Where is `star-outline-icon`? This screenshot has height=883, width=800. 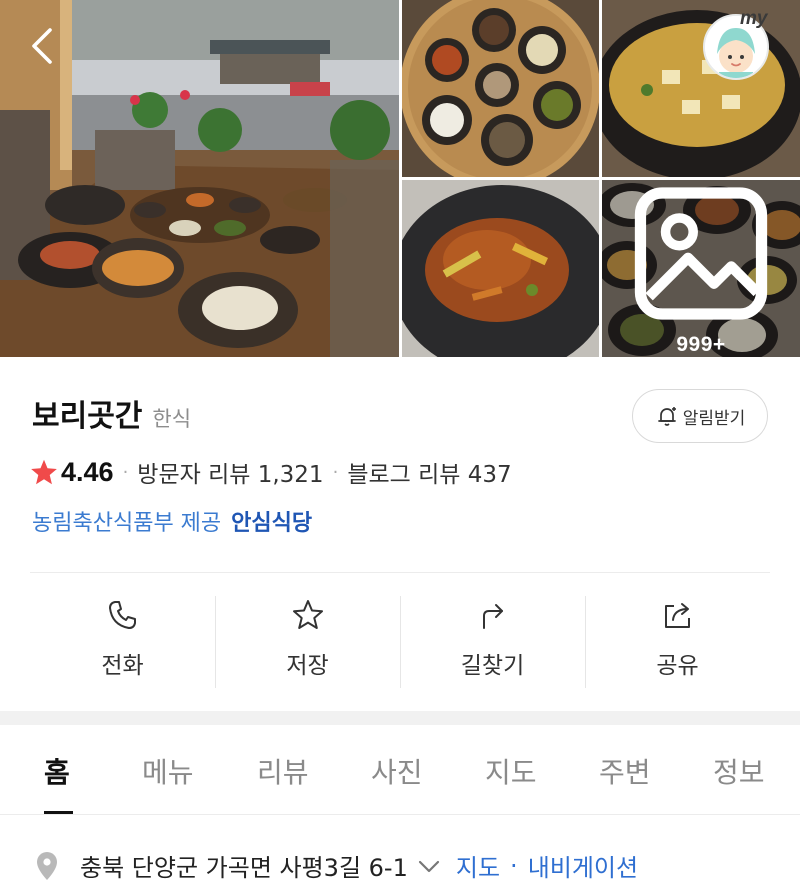 star-outline-icon is located at coordinates (307, 614).